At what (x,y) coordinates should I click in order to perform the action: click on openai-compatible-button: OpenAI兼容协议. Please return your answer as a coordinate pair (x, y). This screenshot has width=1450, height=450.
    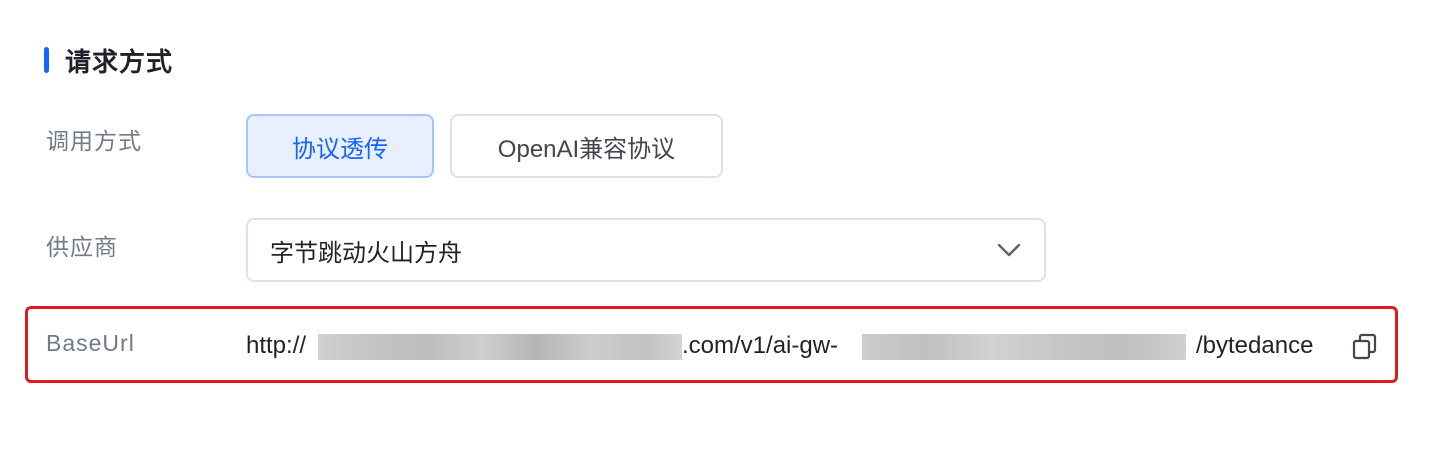
    Looking at the image, I should click on (586, 146).